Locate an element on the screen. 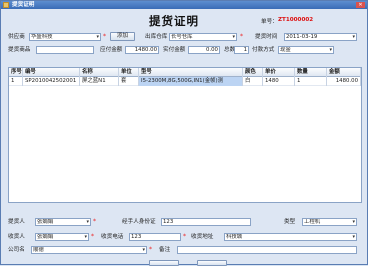 The width and height of the screenshot is (368, 266). warehouse-label: 出库仓库 is located at coordinates (156, 37).